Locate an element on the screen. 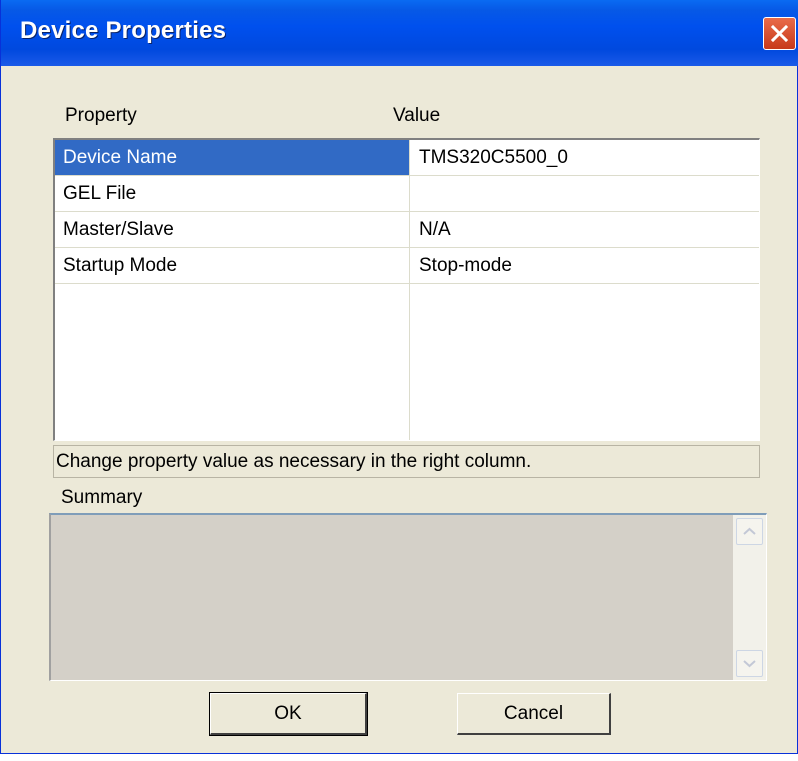 This screenshot has width=798, height=761. summary-scrollbar is located at coordinates (749, 597).